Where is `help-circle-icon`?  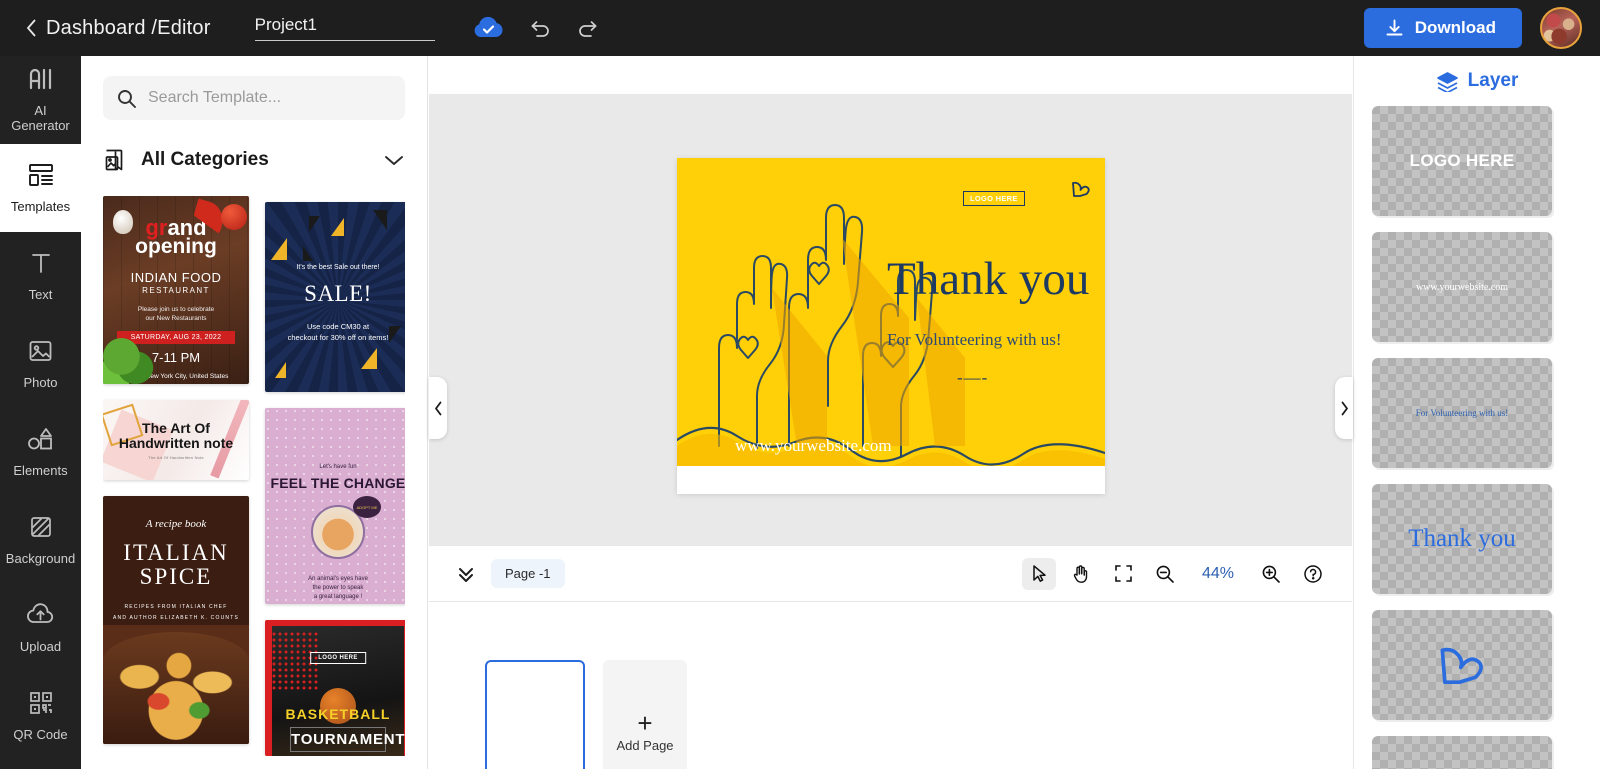 help-circle-icon is located at coordinates (1313, 574).